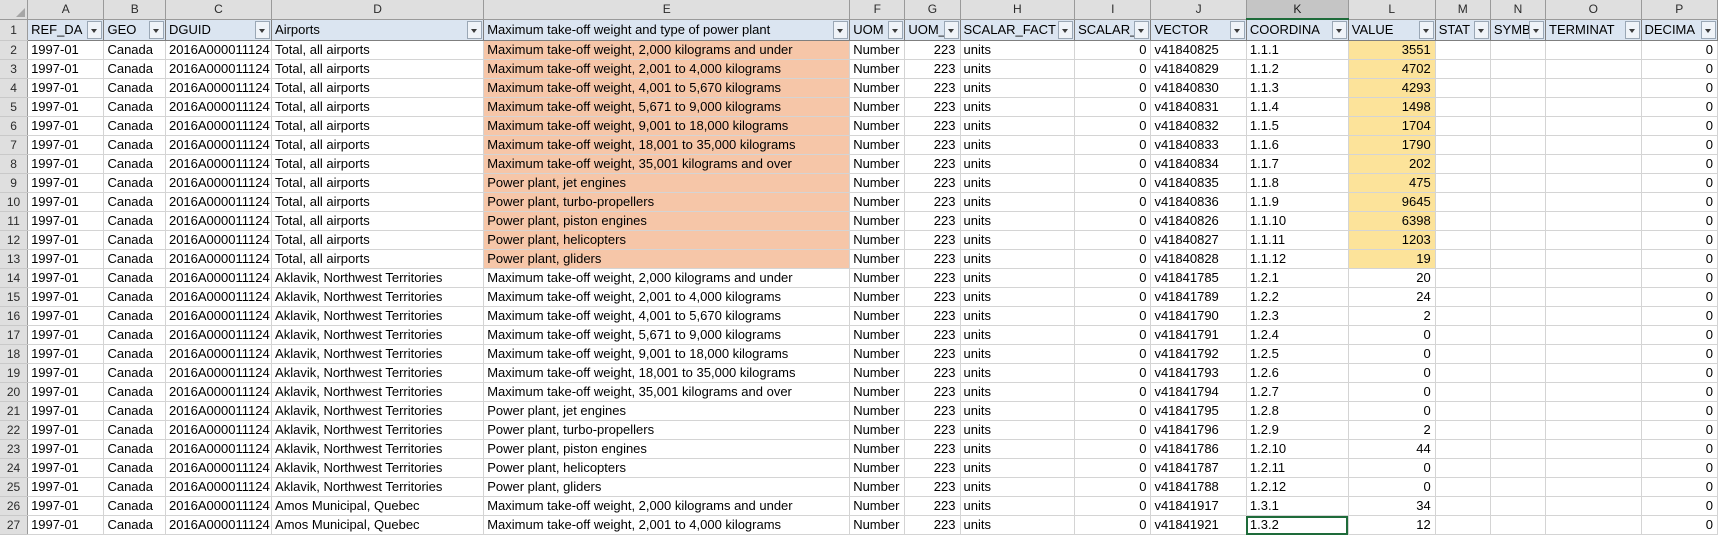 This screenshot has height=560, width=1718. What do you see at coordinates (1392, 259) in the screenshot?
I see `cell-value: 19` at bounding box center [1392, 259].